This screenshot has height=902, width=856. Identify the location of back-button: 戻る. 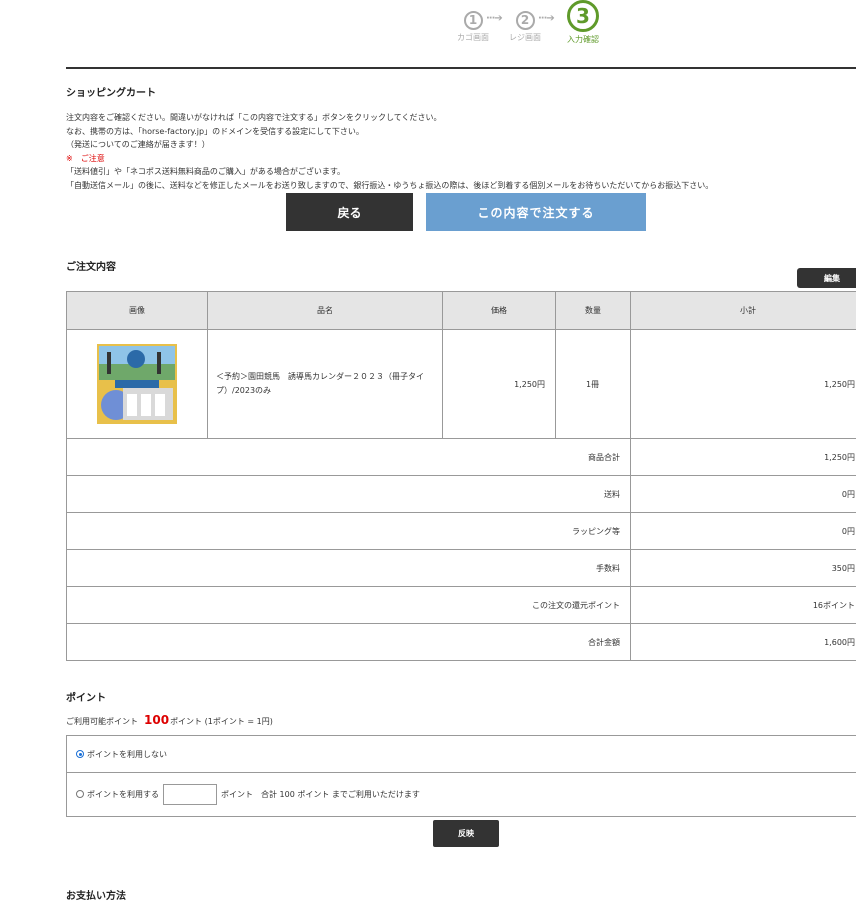
(349, 212).